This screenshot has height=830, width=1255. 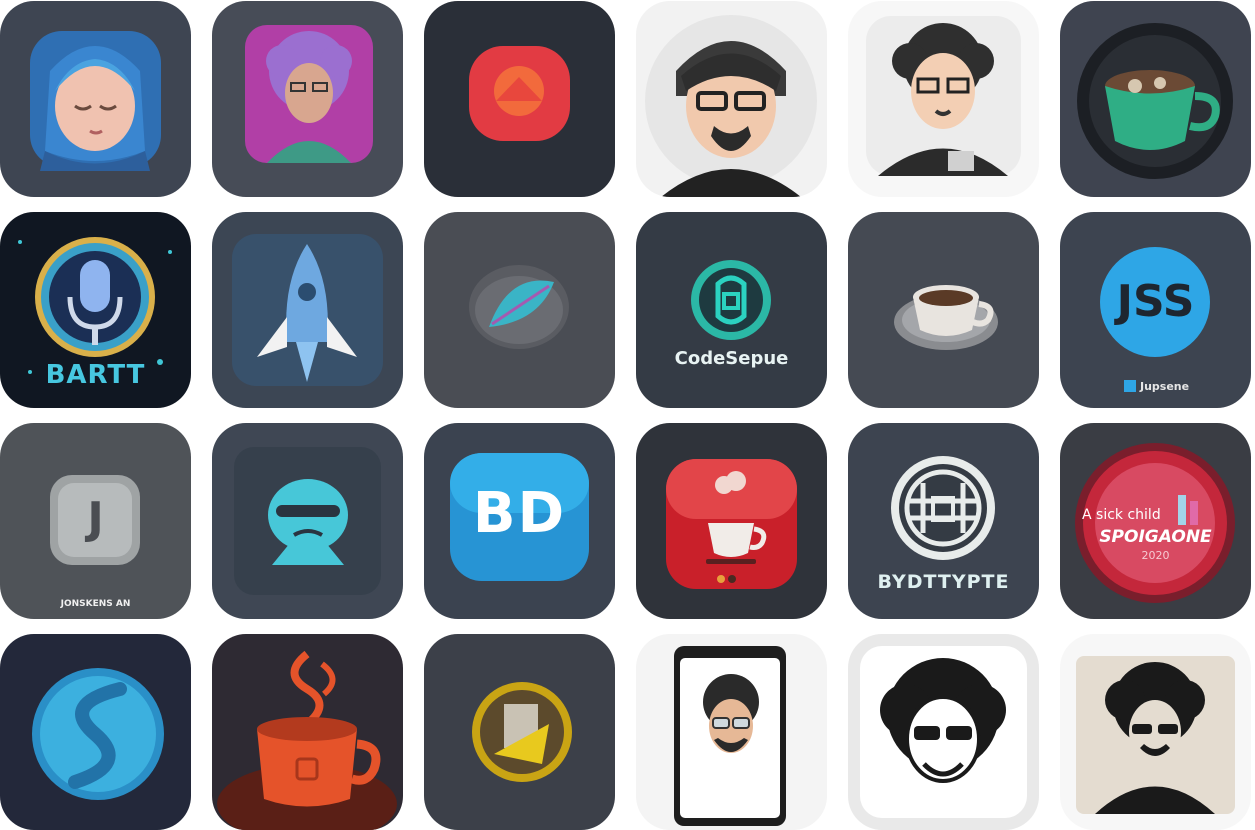 What do you see at coordinates (519, 513) in the screenshot?
I see `bd-label: BD` at bounding box center [519, 513].